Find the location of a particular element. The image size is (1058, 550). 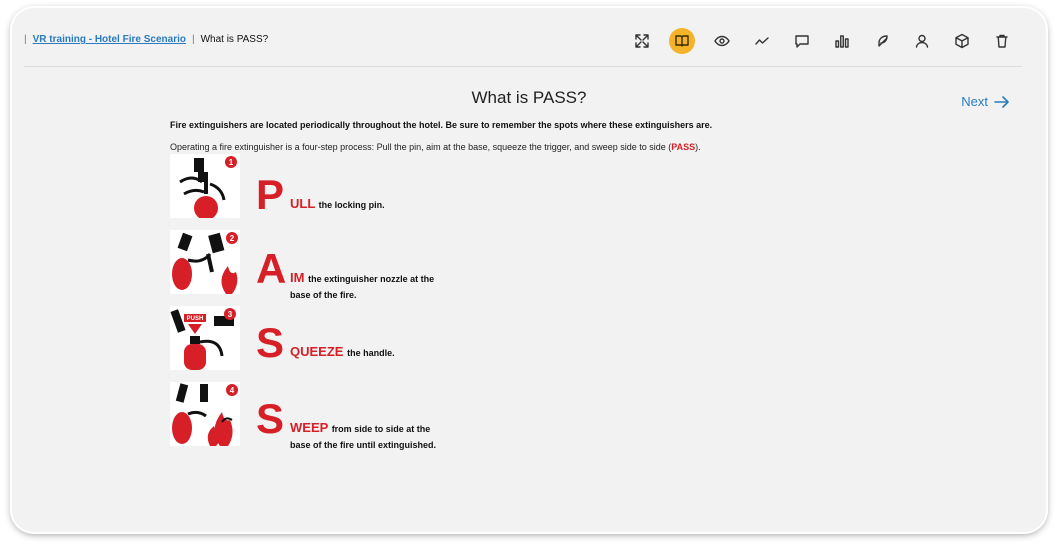

expand-button is located at coordinates (642, 41).